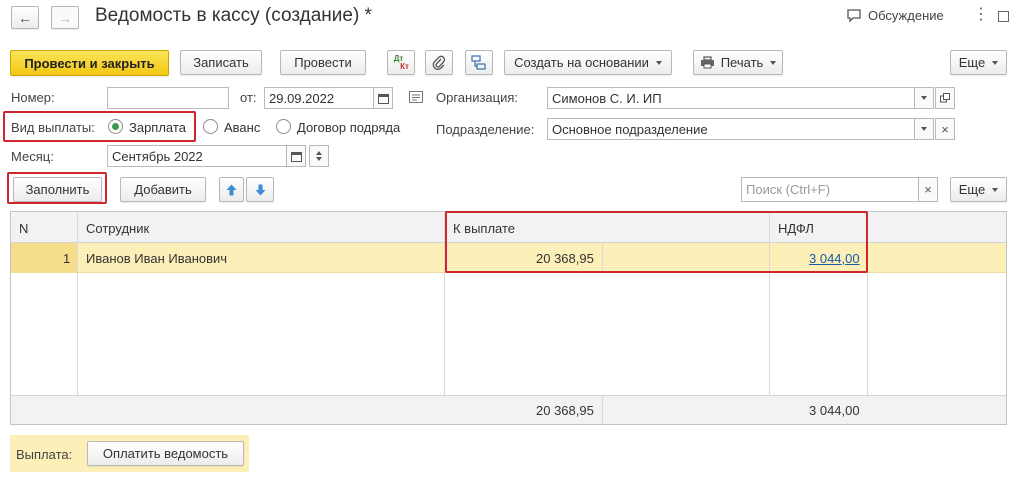 This screenshot has height=482, width=1017. I want to click on dt-kt-button: Дт Кт, so click(401, 62).